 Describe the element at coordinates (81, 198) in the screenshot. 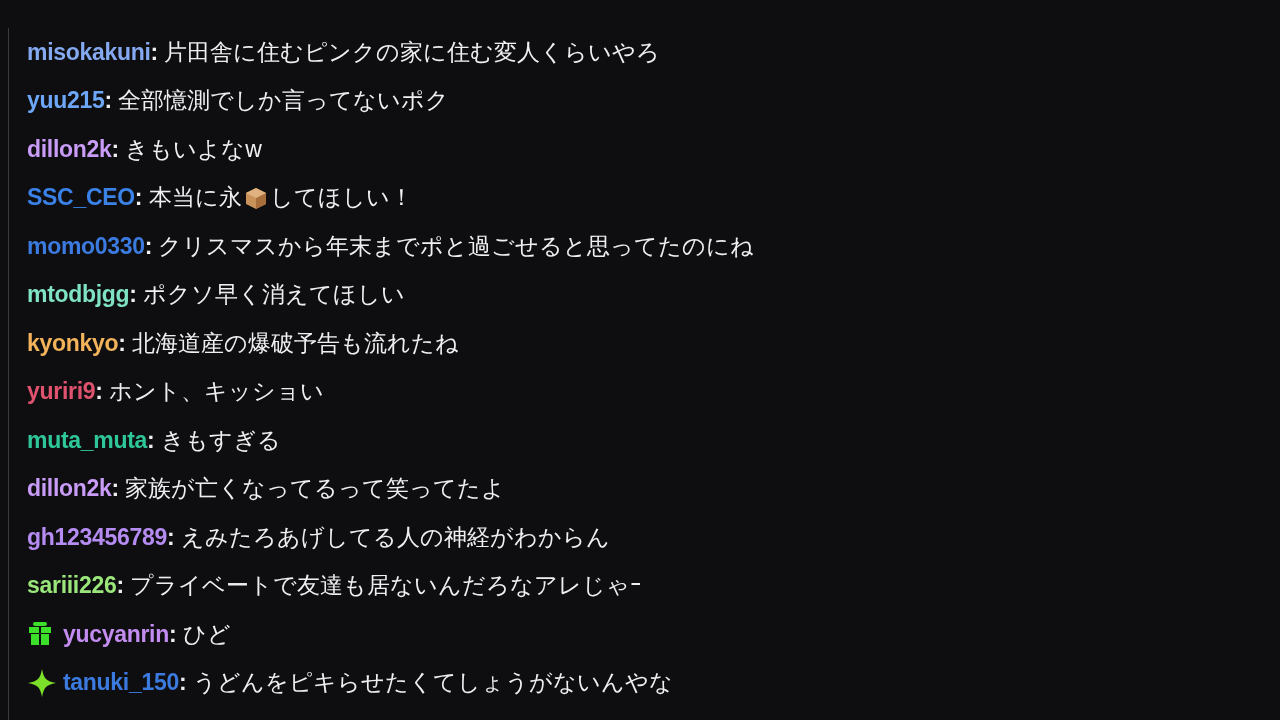

I see `username: SSC_CEO` at that location.